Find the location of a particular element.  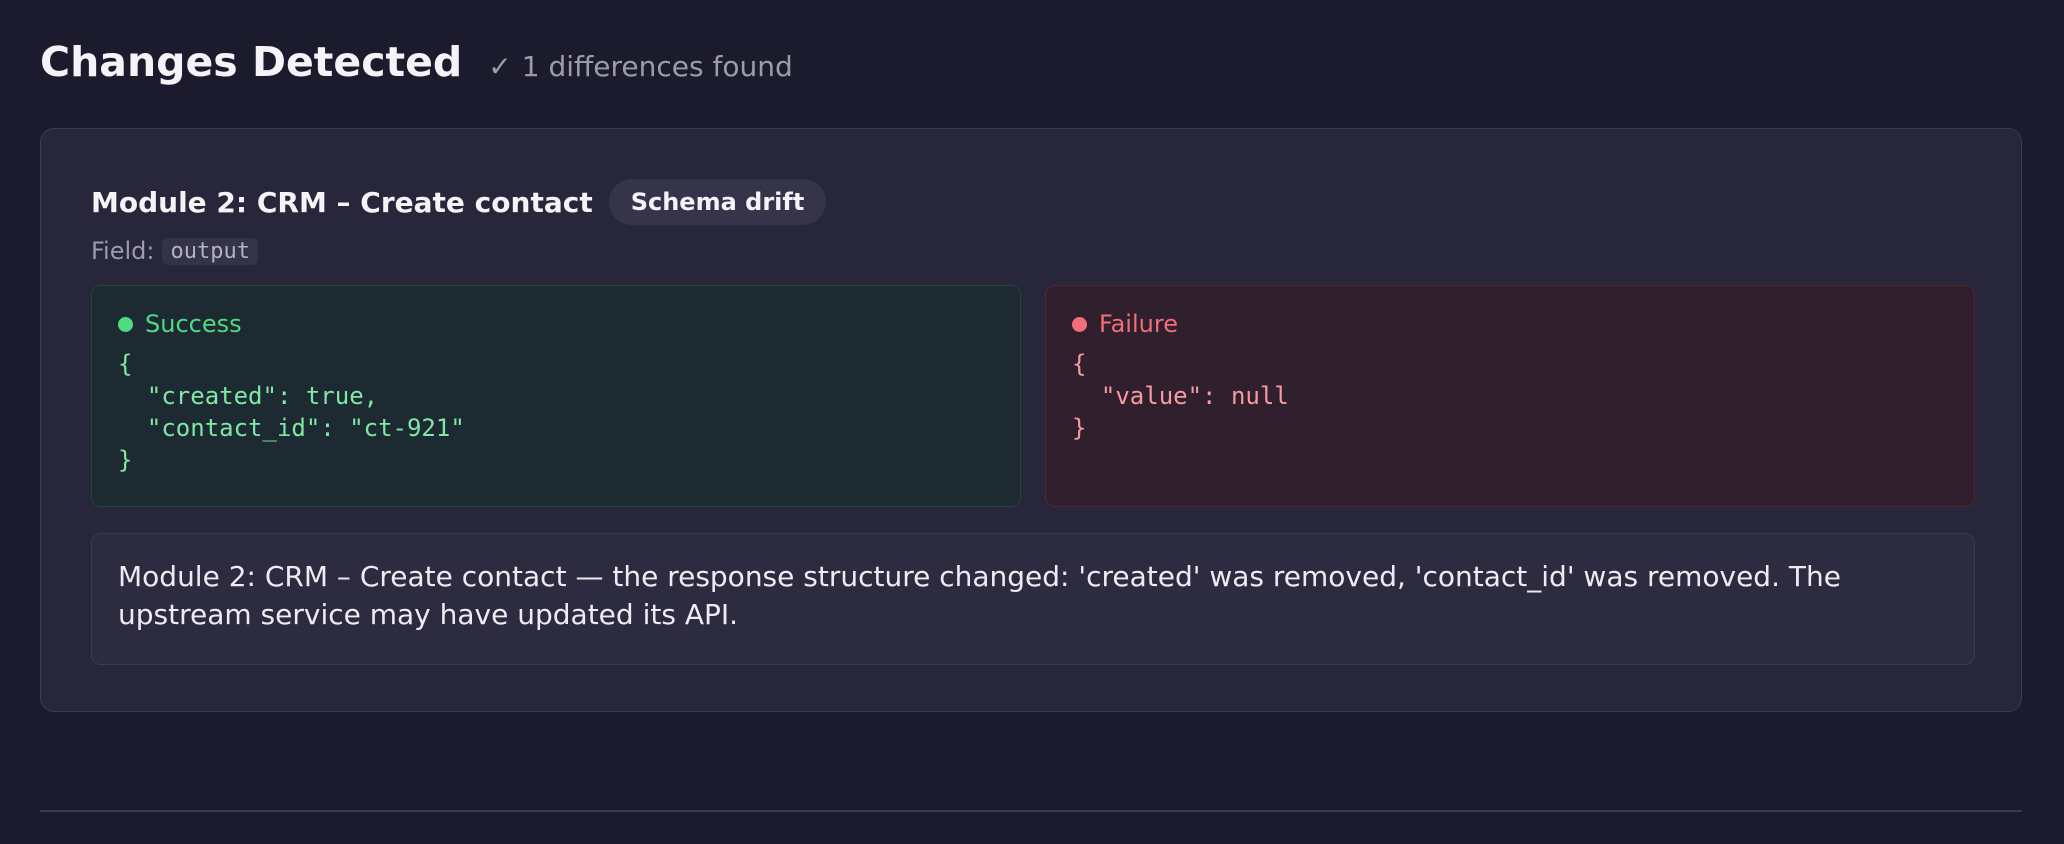

field-name: output is located at coordinates (210, 251).